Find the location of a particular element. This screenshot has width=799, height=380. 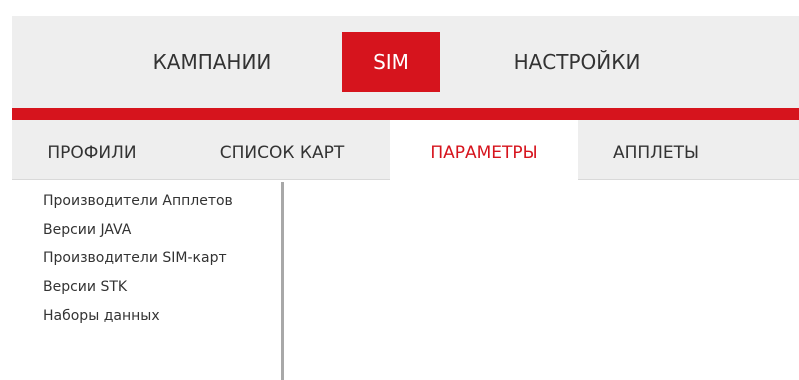

sub-tab-card-list: СПИСОК КАРТ is located at coordinates (282, 149).